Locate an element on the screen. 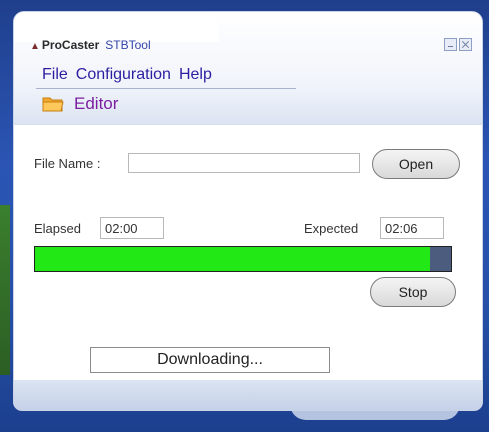  expected-value: 02:06 is located at coordinates (412, 228).